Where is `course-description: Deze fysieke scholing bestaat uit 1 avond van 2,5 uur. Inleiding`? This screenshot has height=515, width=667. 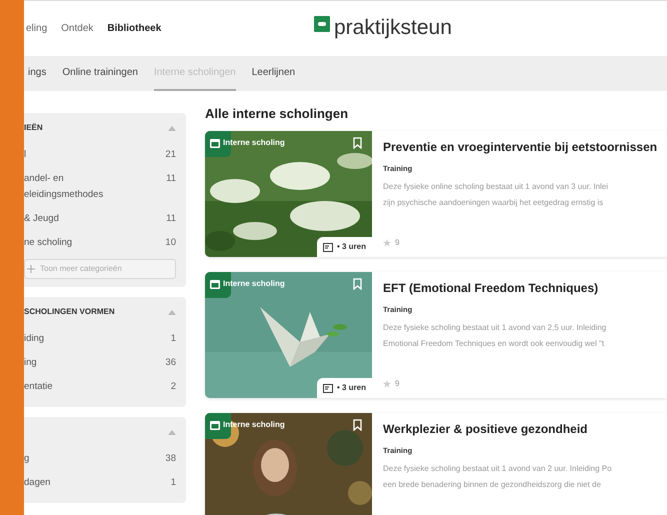 course-description: Deze fysieke scholing bestaat uit 1 avond van 2,5 uur. Inleiding is located at coordinates (495, 328).